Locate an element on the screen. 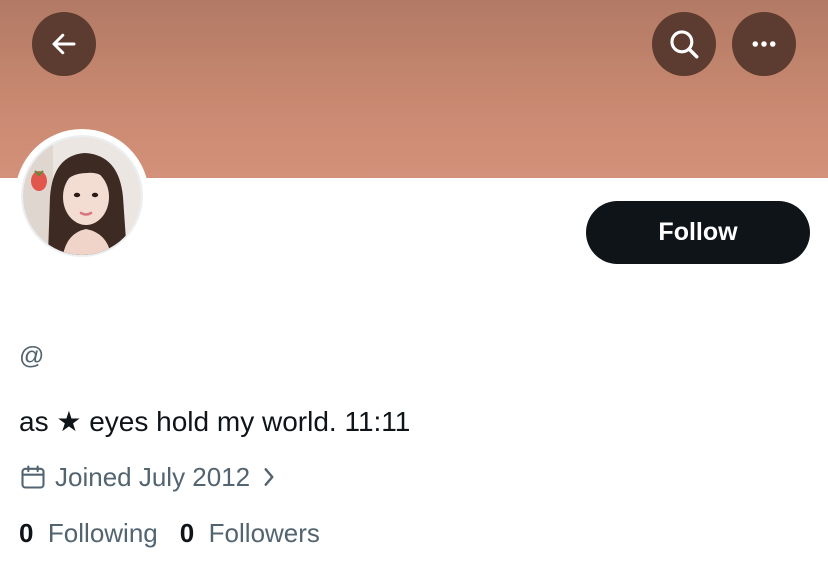 The width and height of the screenshot is (828, 583). avatar-container is located at coordinates (82, 196).